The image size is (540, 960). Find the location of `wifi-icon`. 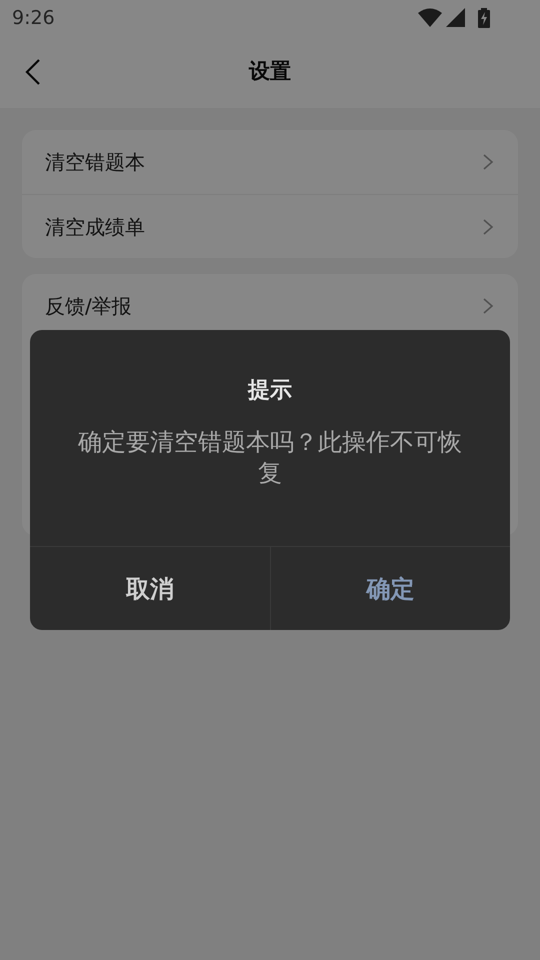

wifi-icon is located at coordinates (430, 18).